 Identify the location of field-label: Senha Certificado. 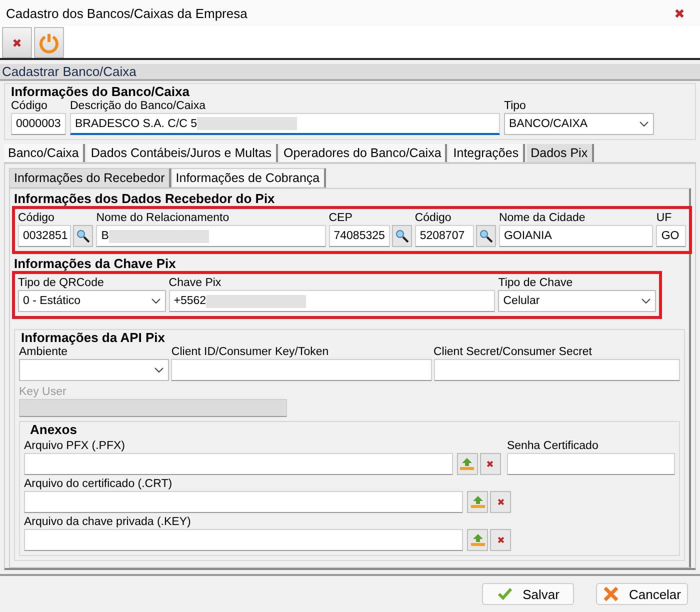
(553, 446).